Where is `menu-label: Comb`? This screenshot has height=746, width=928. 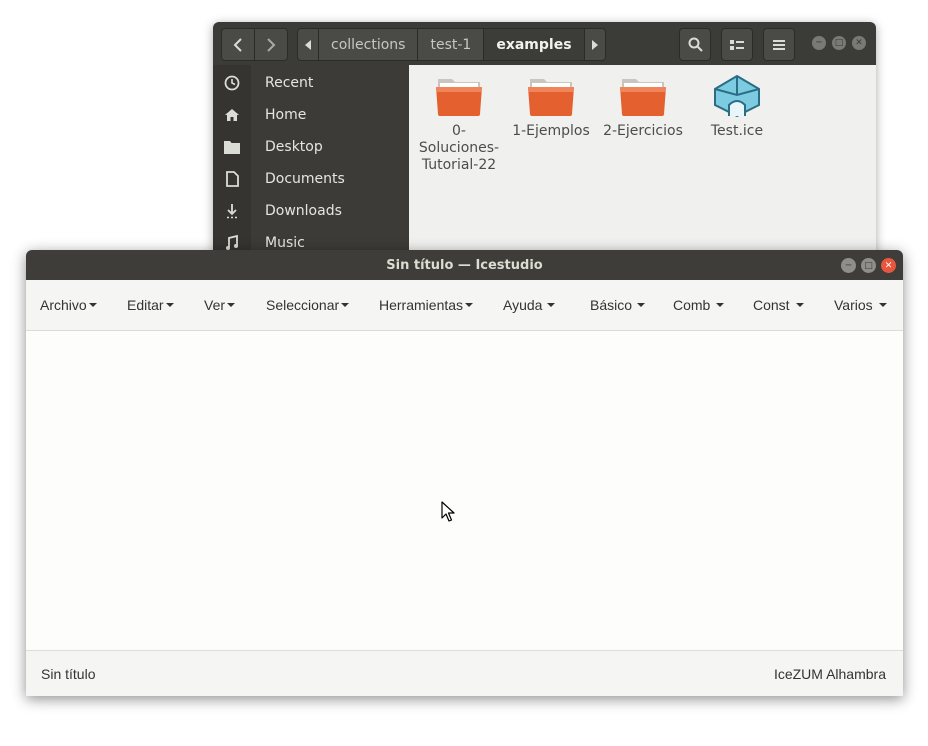 menu-label: Comb is located at coordinates (692, 305).